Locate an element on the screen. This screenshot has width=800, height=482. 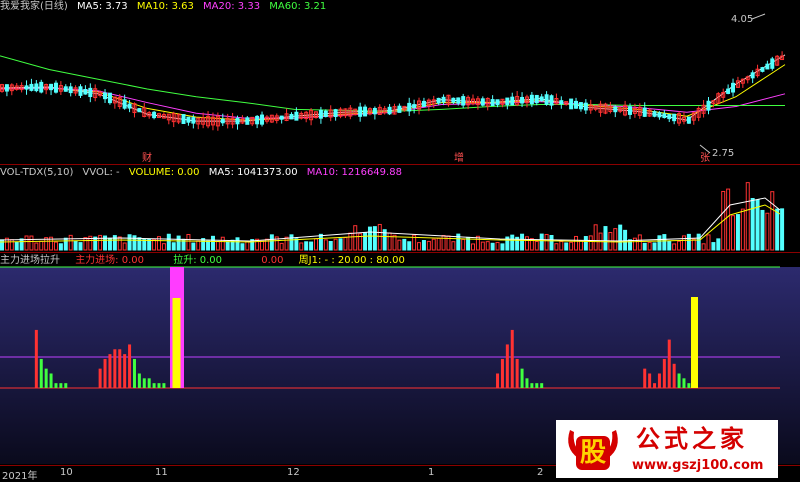
separator-volume-indicator is located at coordinates (400, 252).